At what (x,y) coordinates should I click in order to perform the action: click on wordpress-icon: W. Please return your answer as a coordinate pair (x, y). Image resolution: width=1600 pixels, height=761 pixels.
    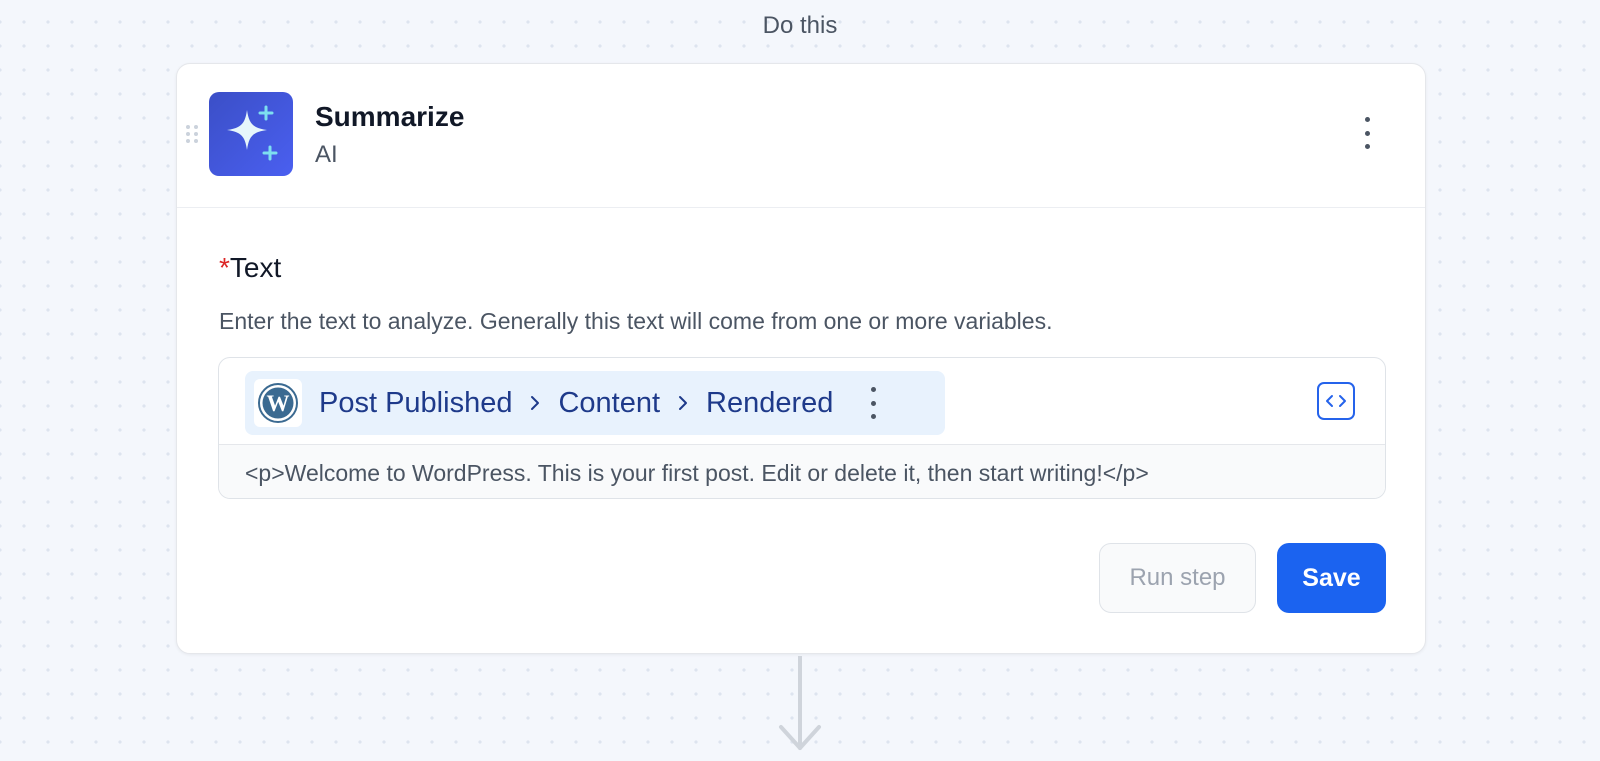
    Looking at the image, I should click on (278, 403).